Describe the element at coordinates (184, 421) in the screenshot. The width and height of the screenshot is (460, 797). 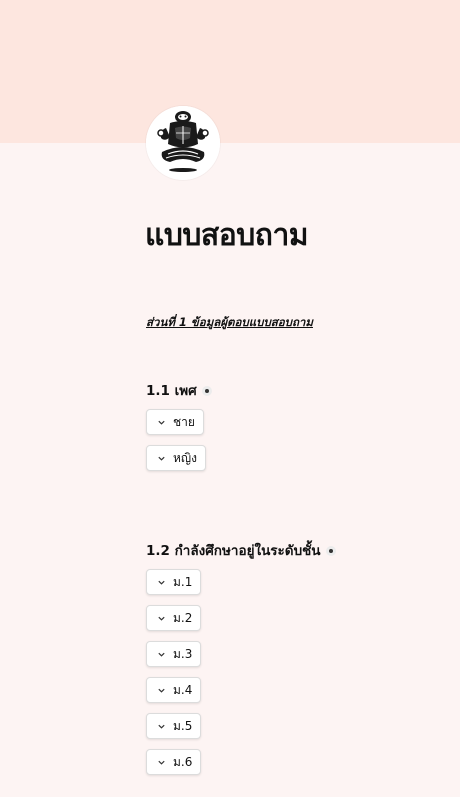
I see `option-label: ชาย` at that location.